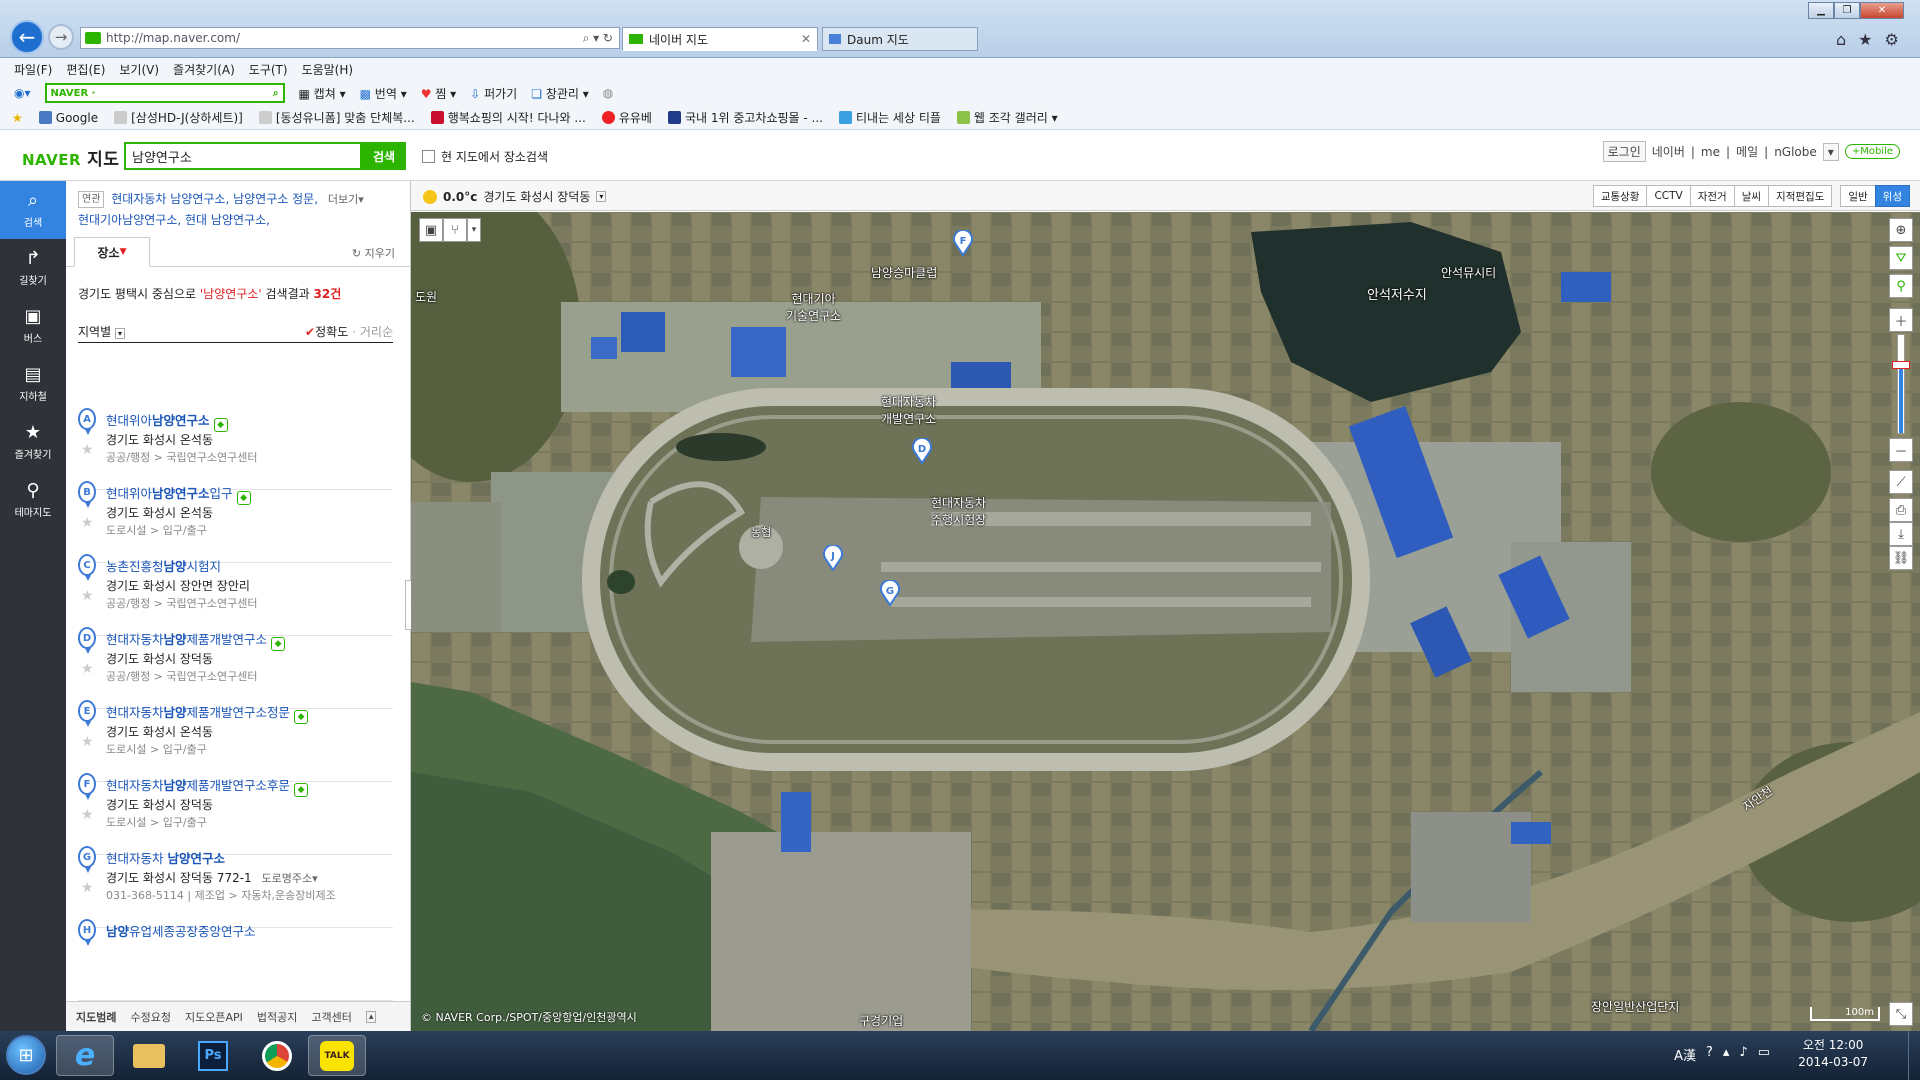 The width and height of the screenshot is (1920, 1080). I want to click on menu-help: 도움말(H), so click(328, 69).